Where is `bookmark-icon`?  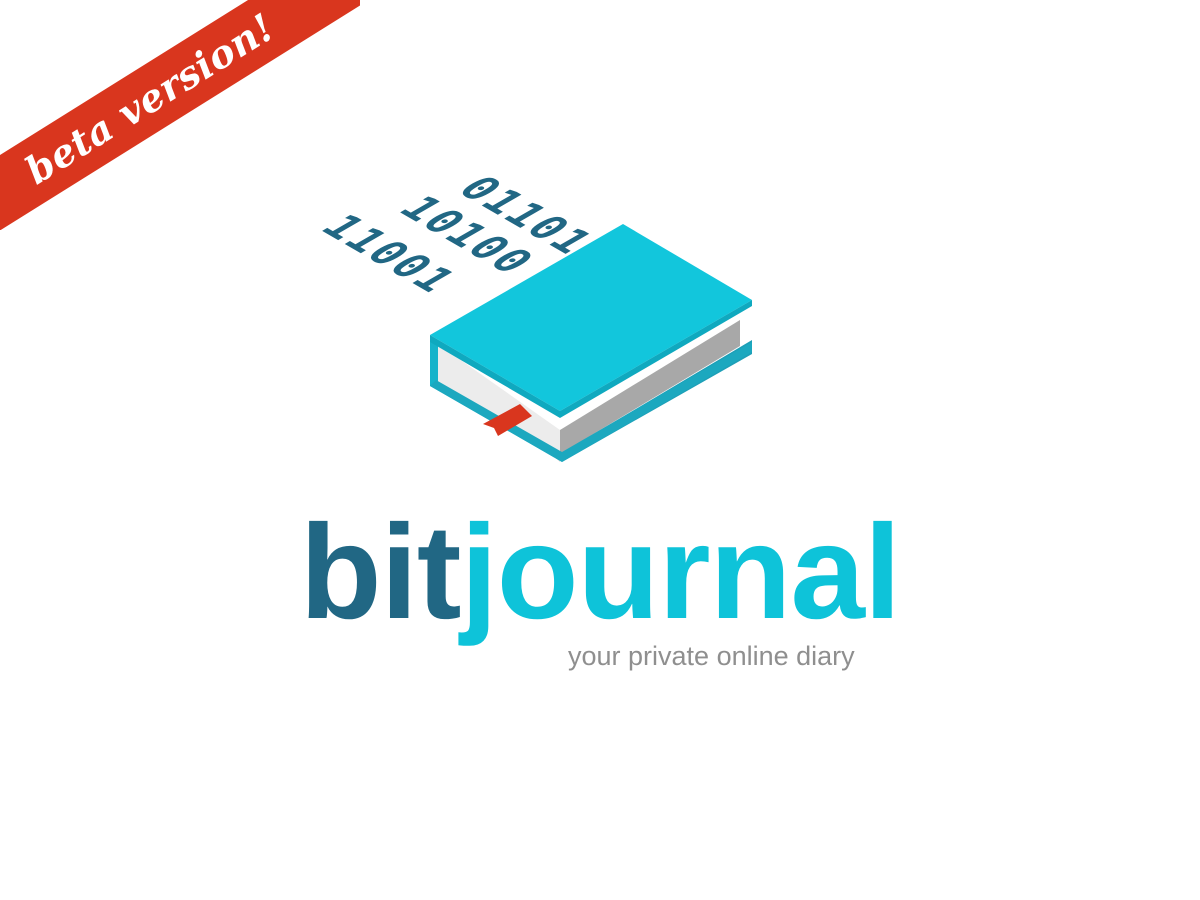 bookmark-icon is located at coordinates (507, 420).